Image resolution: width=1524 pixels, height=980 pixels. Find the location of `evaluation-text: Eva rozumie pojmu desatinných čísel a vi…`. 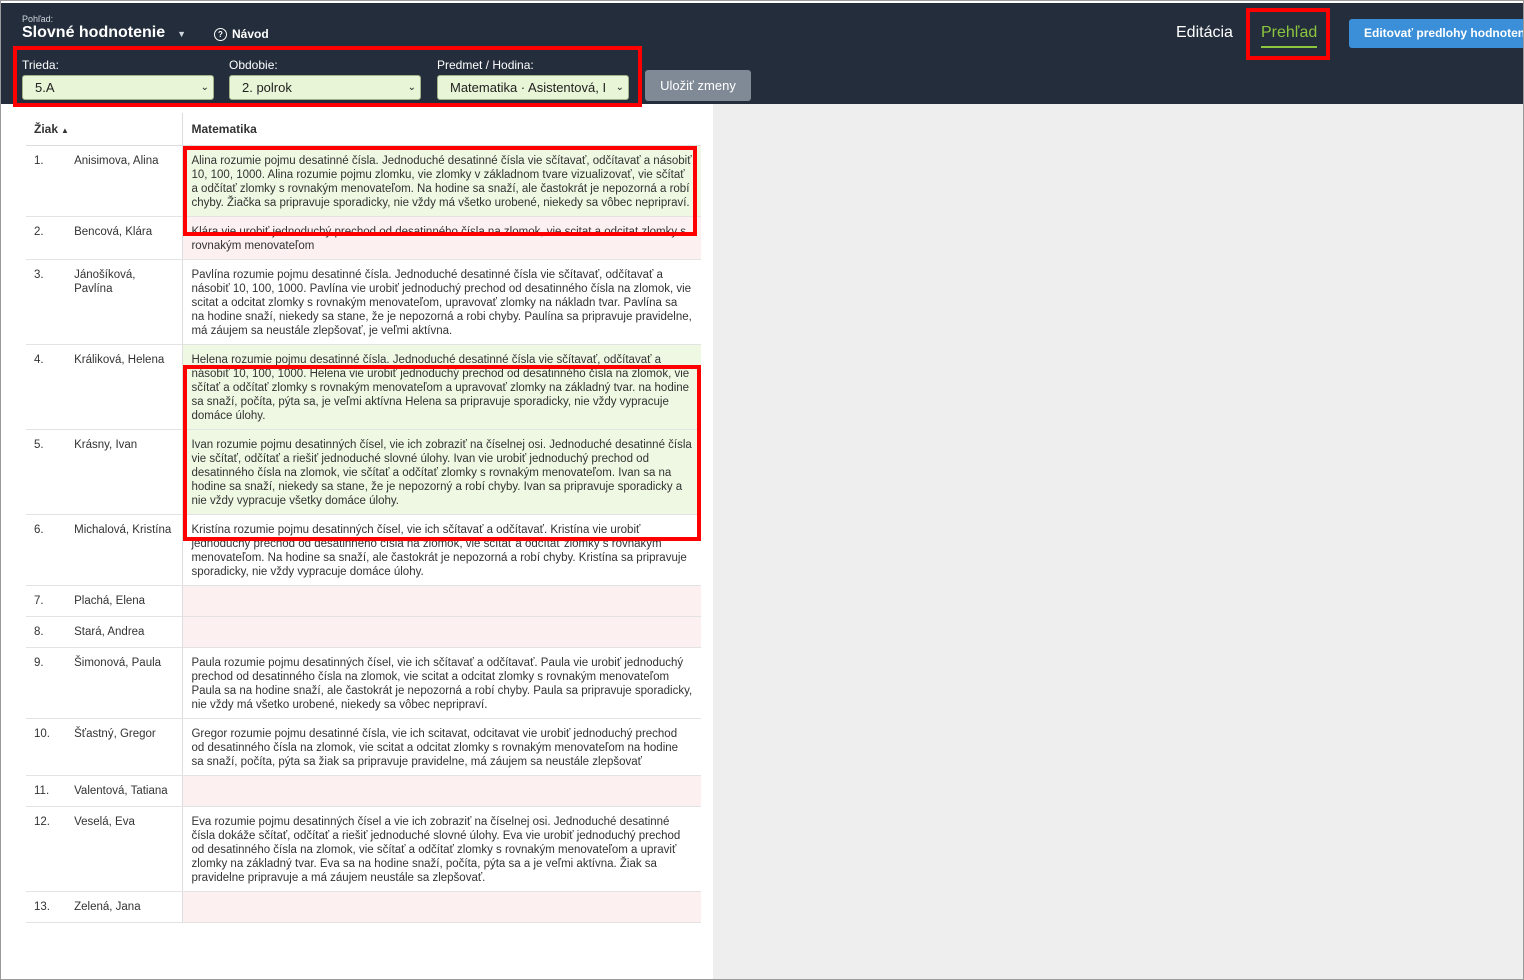

evaluation-text: Eva rozumie pojmu desatinných čísel a vi… is located at coordinates (441, 849).